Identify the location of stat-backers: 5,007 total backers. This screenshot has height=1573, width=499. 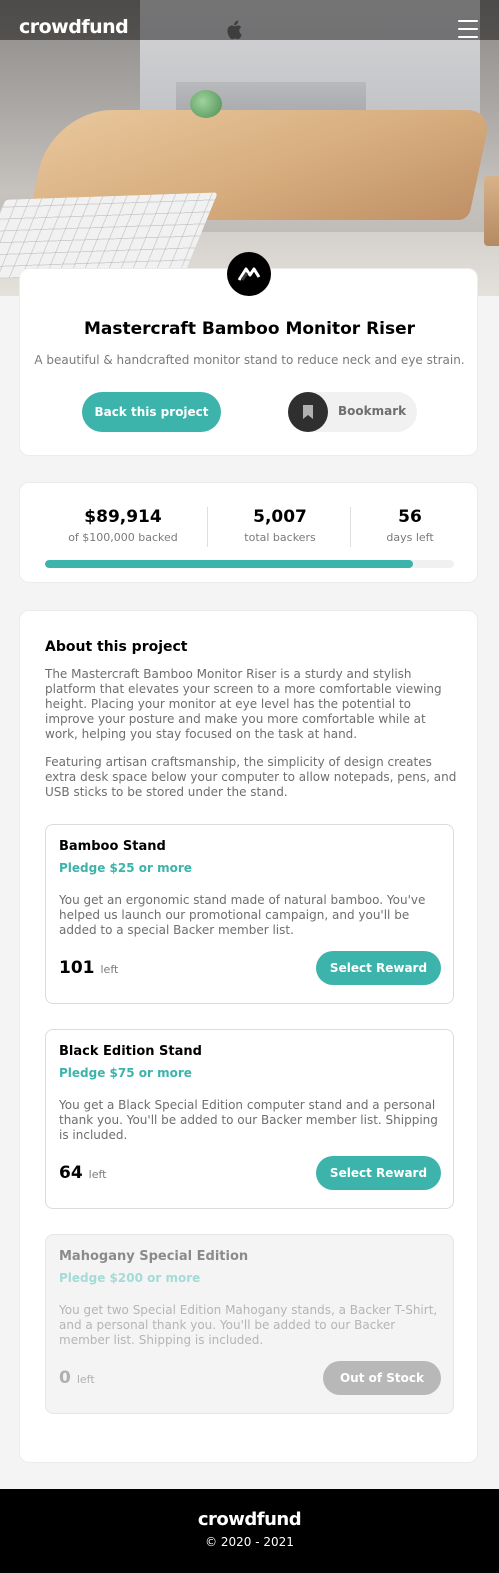
(280, 525).